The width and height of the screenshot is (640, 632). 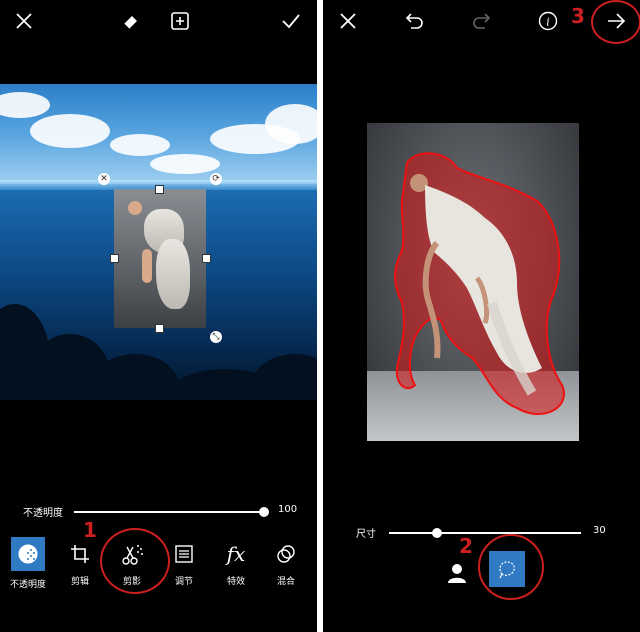 I want to click on eraser-icon, so click(x=131, y=21).